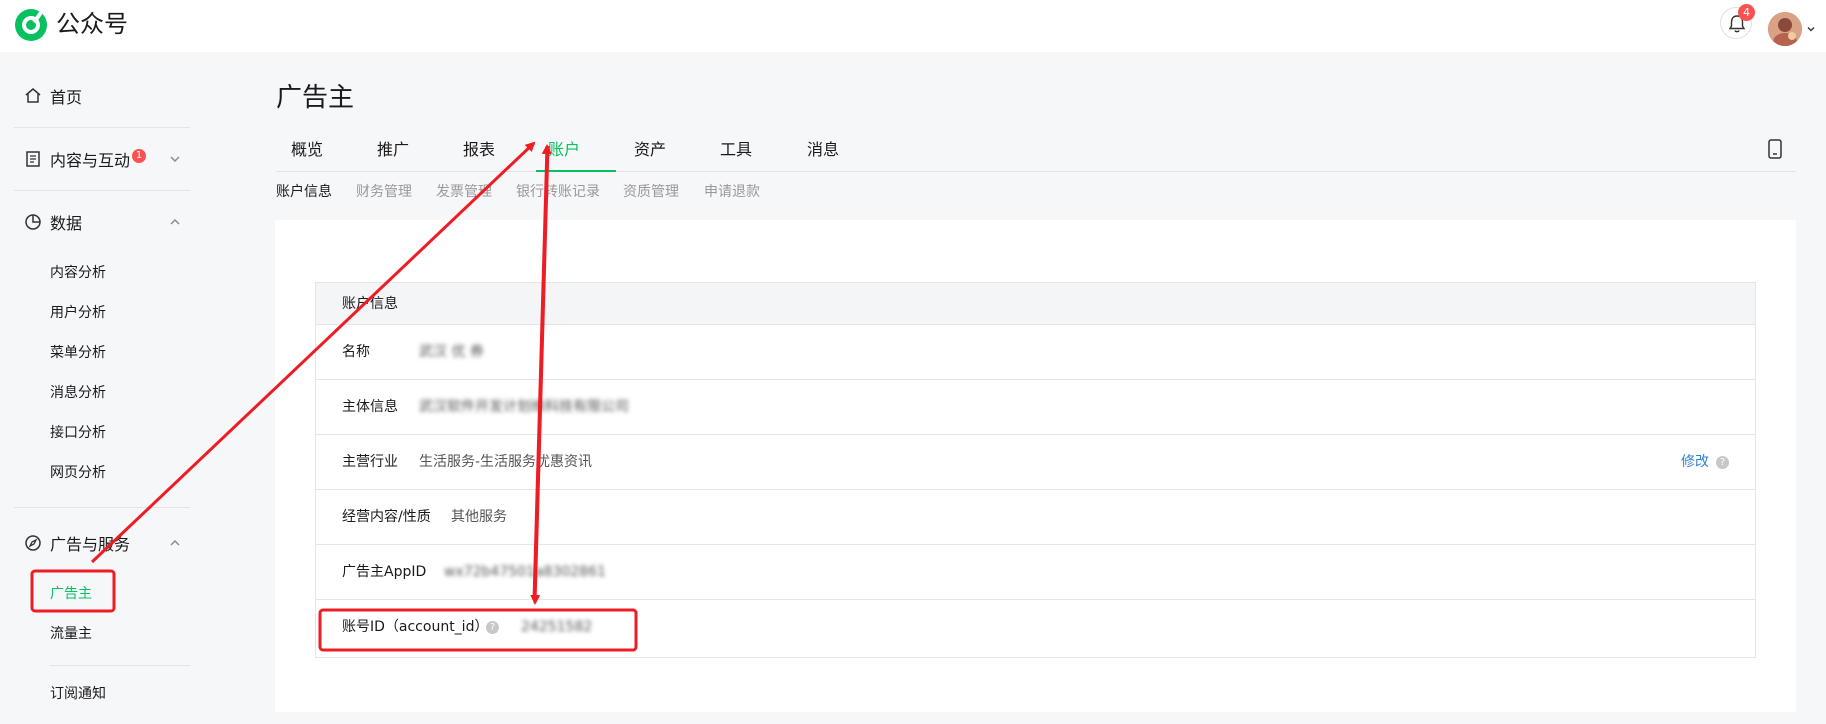  What do you see at coordinates (736, 150) in the screenshot?
I see `tab-tools: 工具` at bounding box center [736, 150].